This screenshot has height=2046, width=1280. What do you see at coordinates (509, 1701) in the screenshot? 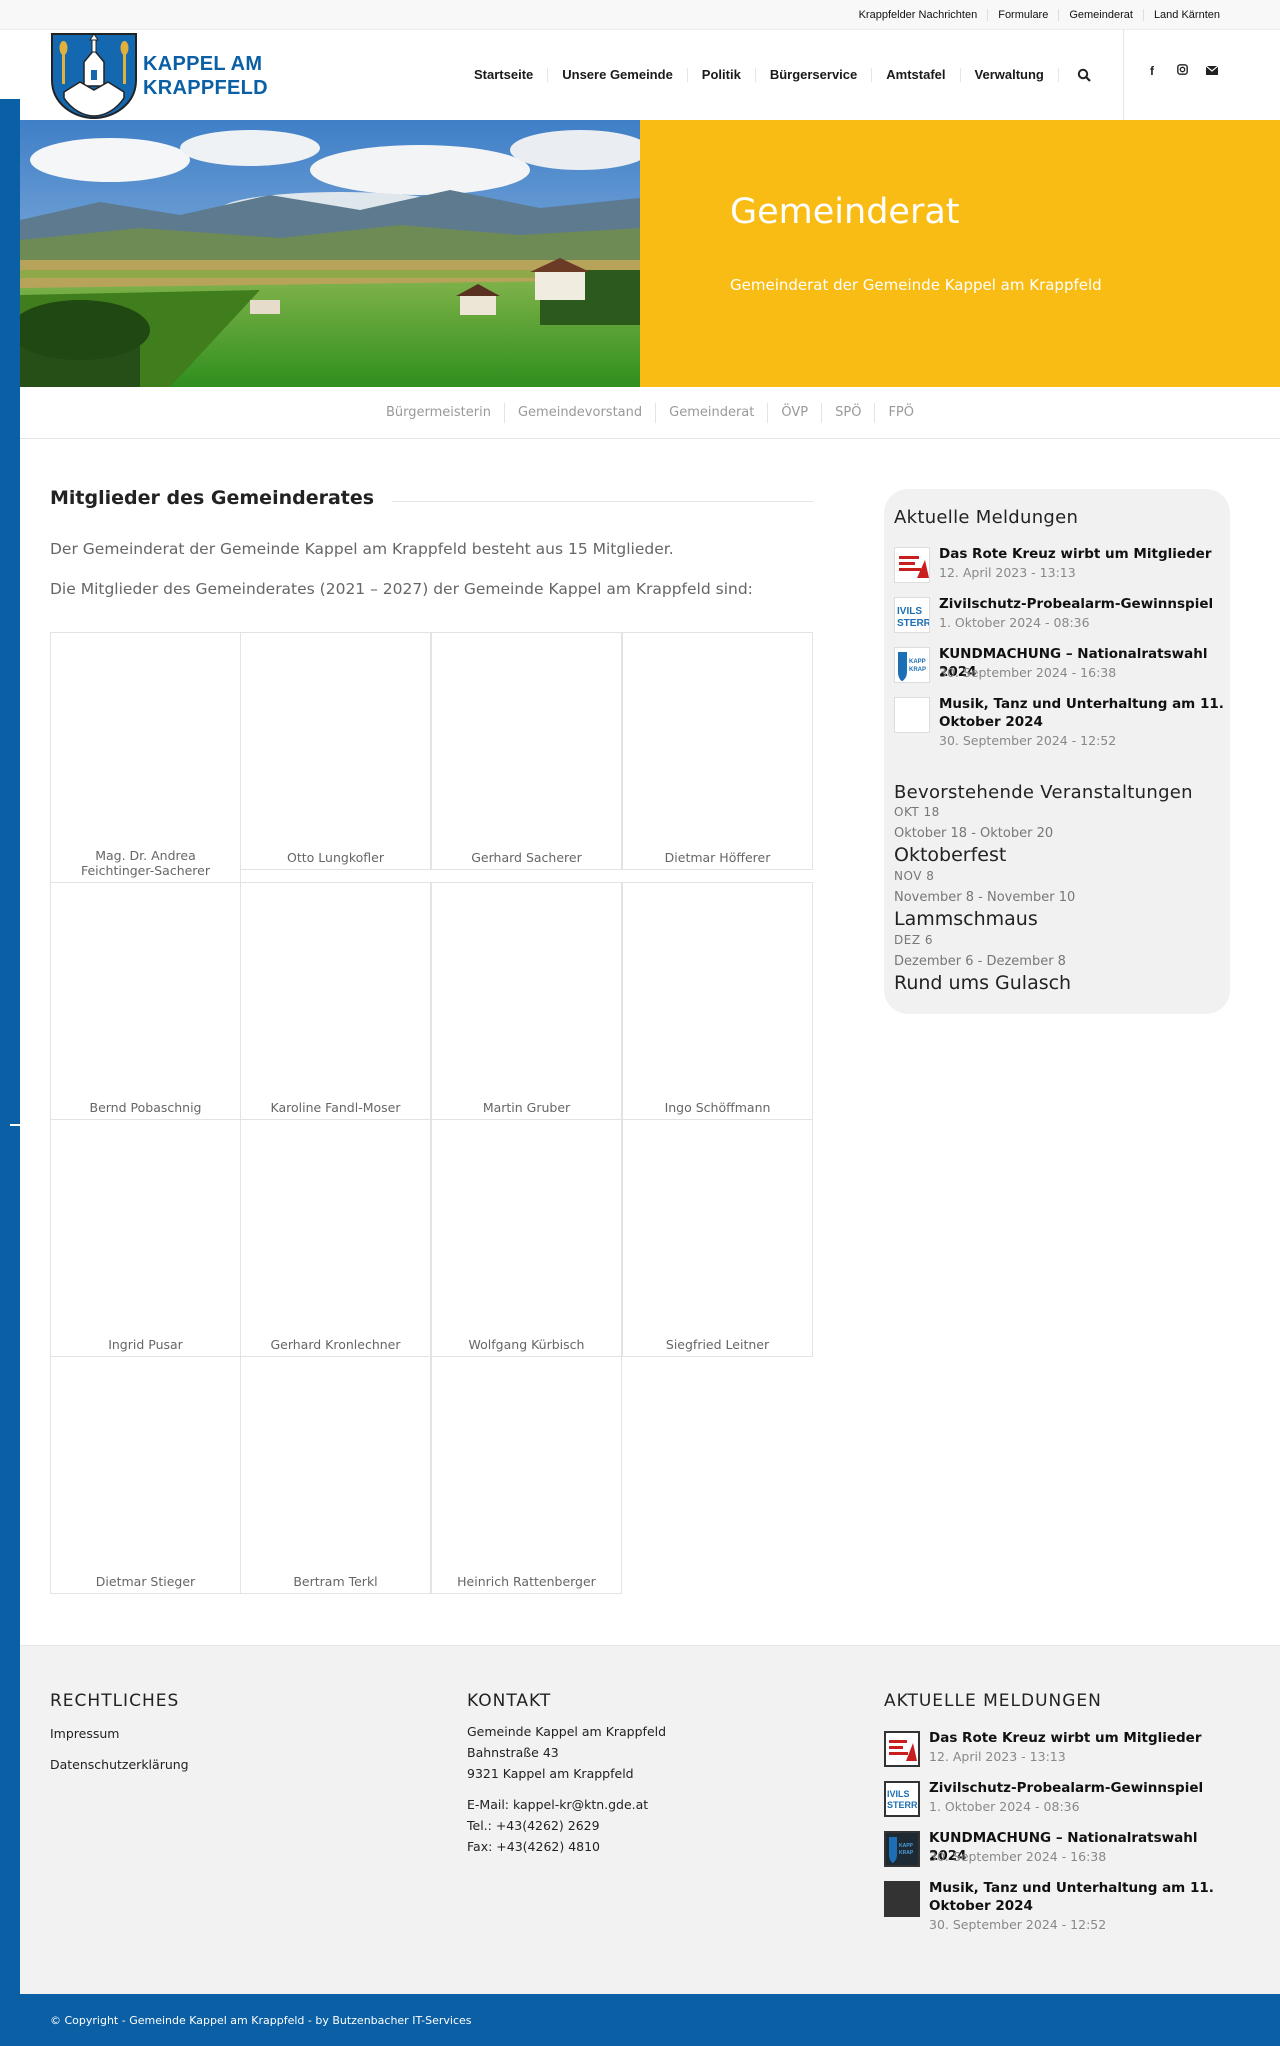
I see `footer-contact-title: KONTAKT` at bounding box center [509, 1701].